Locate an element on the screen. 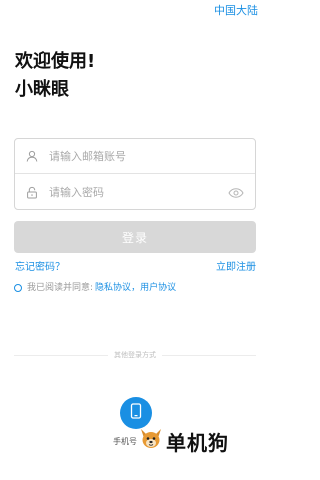  phone-login-label: 手机号 is located at coordinates (125, 441).